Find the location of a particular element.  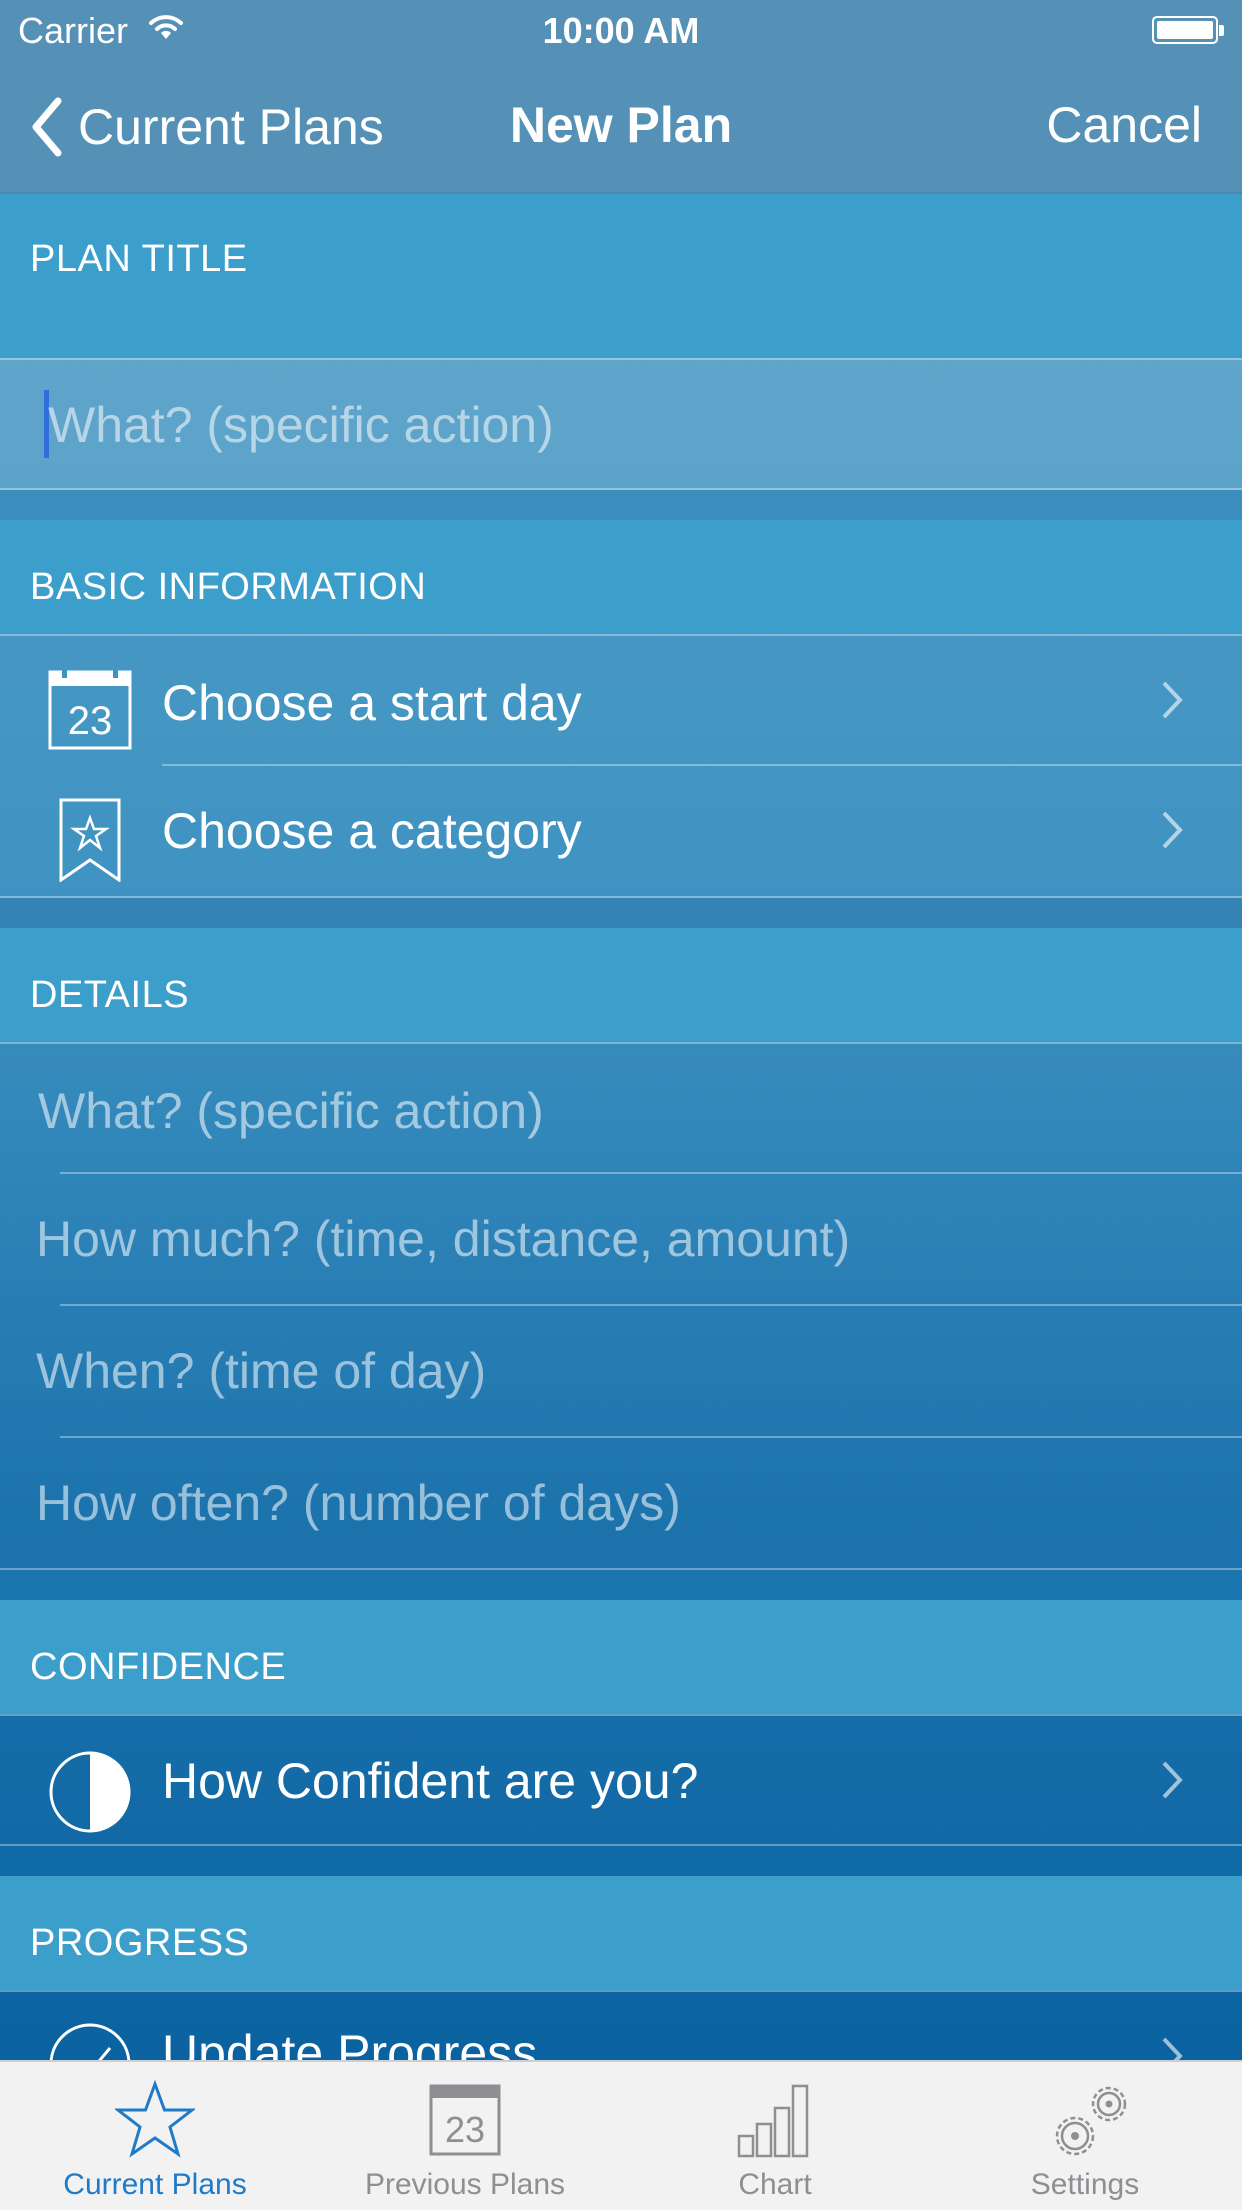

half-circle-icon is located at coordinates (90, 1794).